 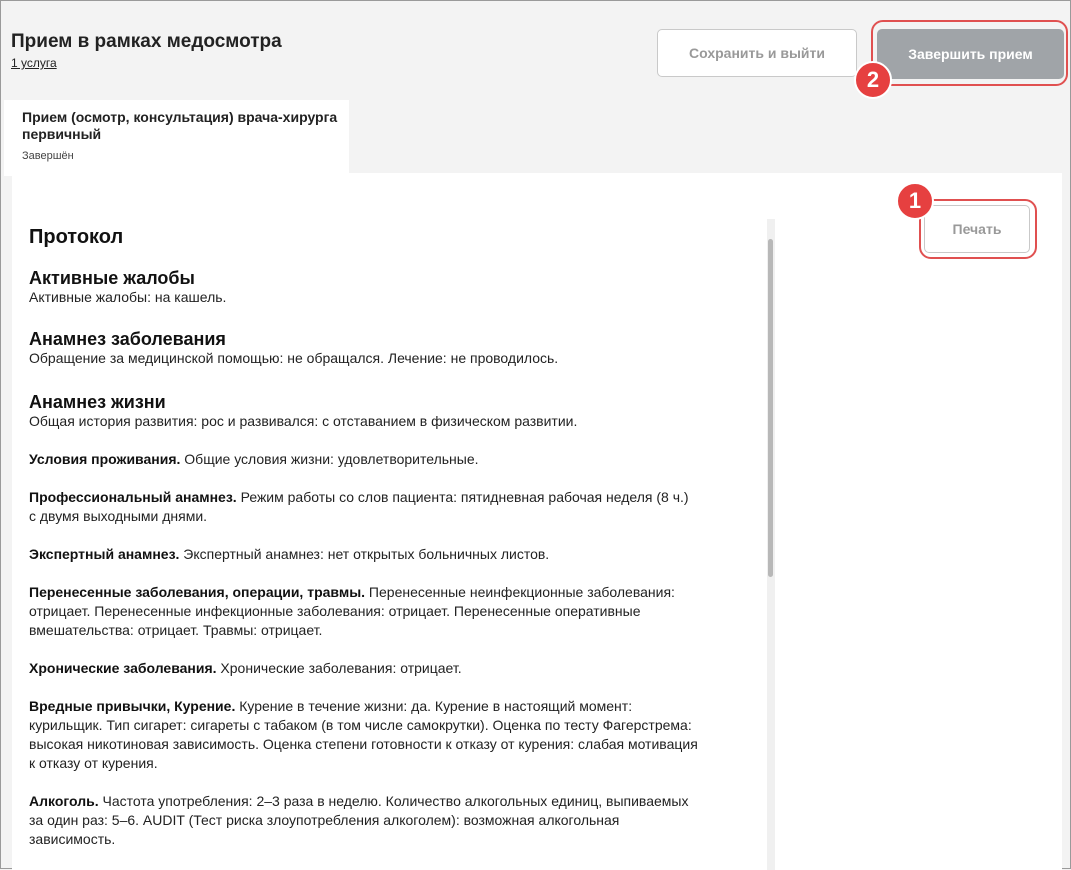 I want to click on callout-badge-2: 2, so click(x=873, y=80).